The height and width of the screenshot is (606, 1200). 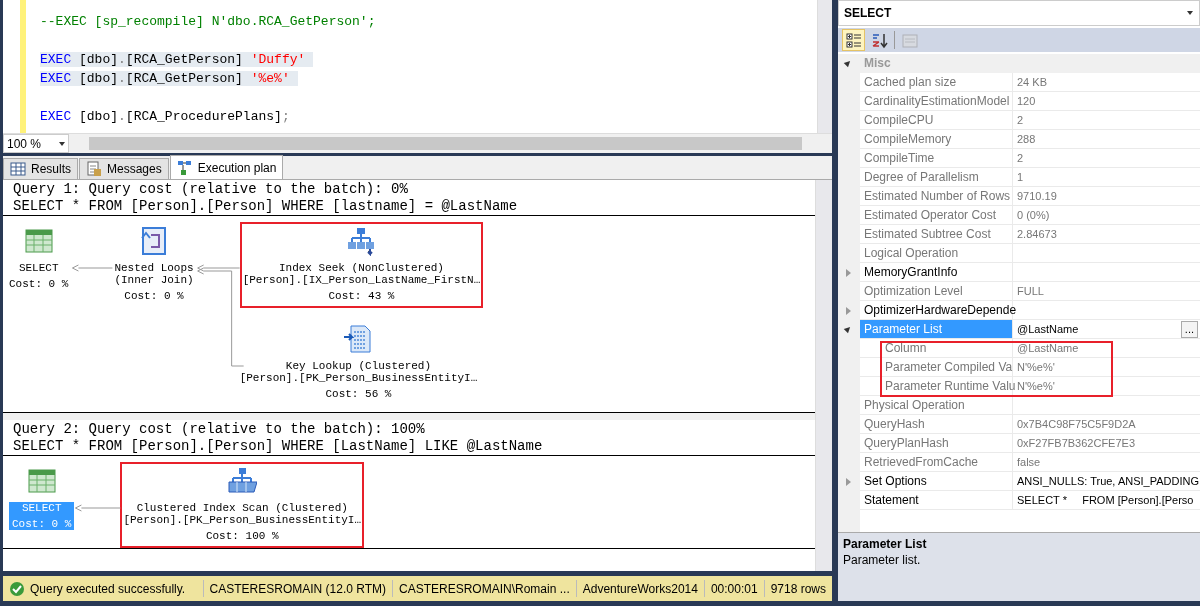 What do you see at coordinates (358, 339) in the screenshot?
I see `lookup-icon` at bounding box center [358, 339].